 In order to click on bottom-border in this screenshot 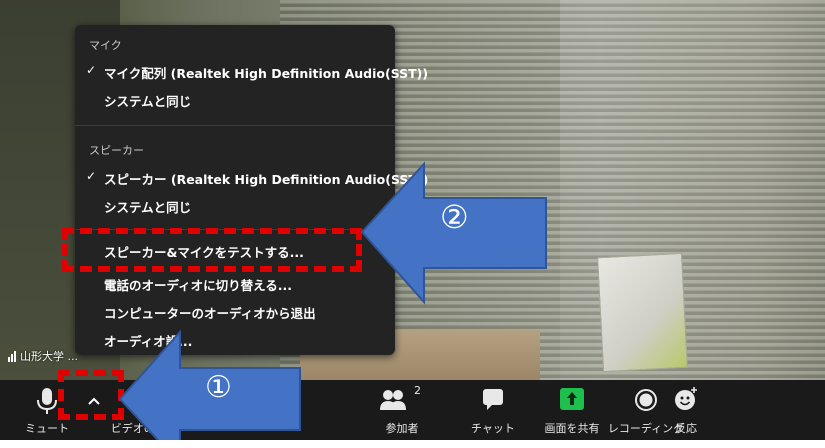, I will do `click(412, 444)`.